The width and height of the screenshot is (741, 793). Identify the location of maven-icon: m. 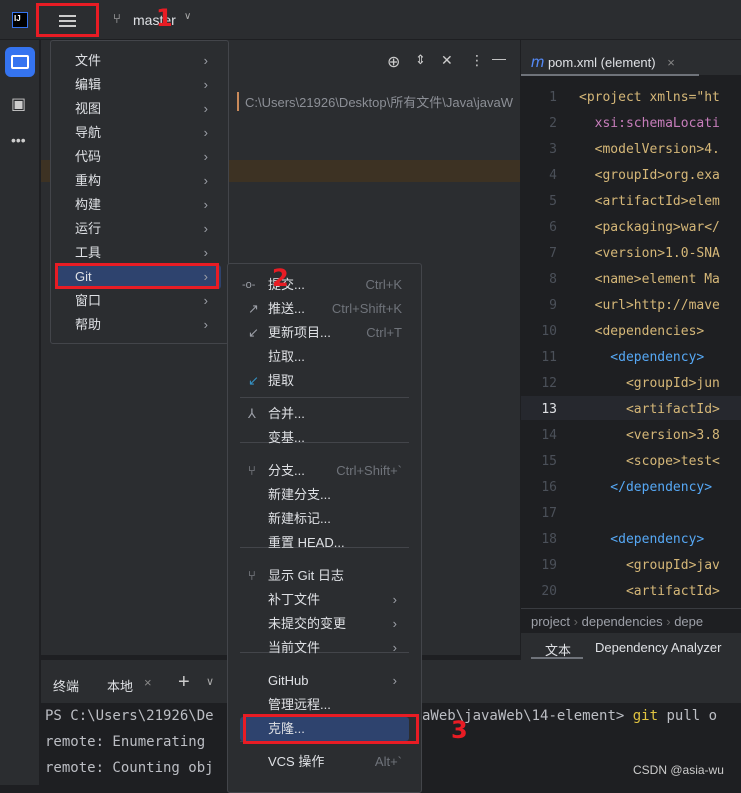
(538, 62).